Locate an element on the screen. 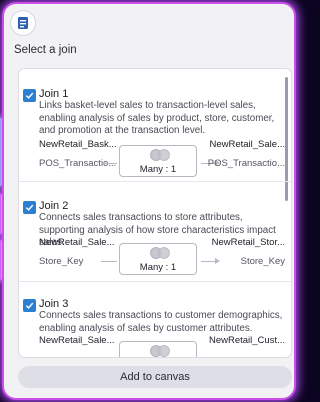 The image size is (320, 402). right-join-key: Store_Key is located at coordinates (262, 261).